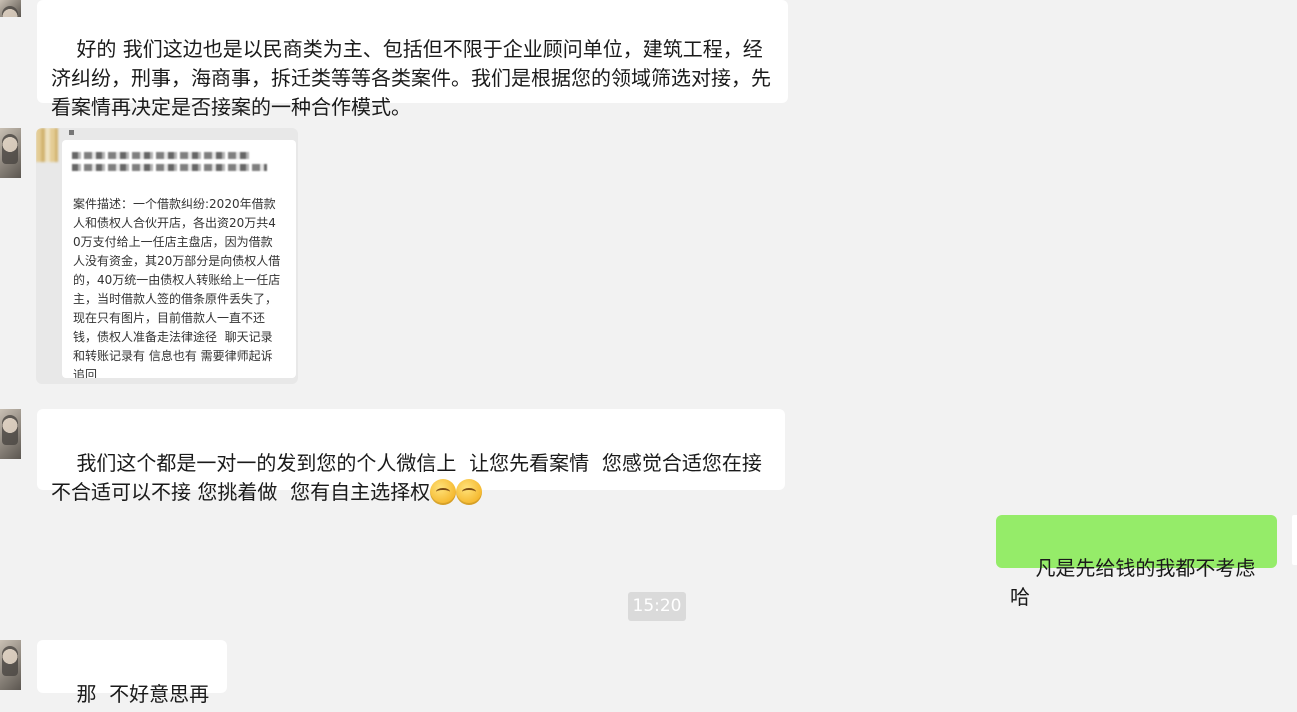  What do you see at coordinates (1133, 582) in the screenshot?
I see `message-text: 凡是先给钱的我都不考虑哈` at bounding box center [1133, 582].